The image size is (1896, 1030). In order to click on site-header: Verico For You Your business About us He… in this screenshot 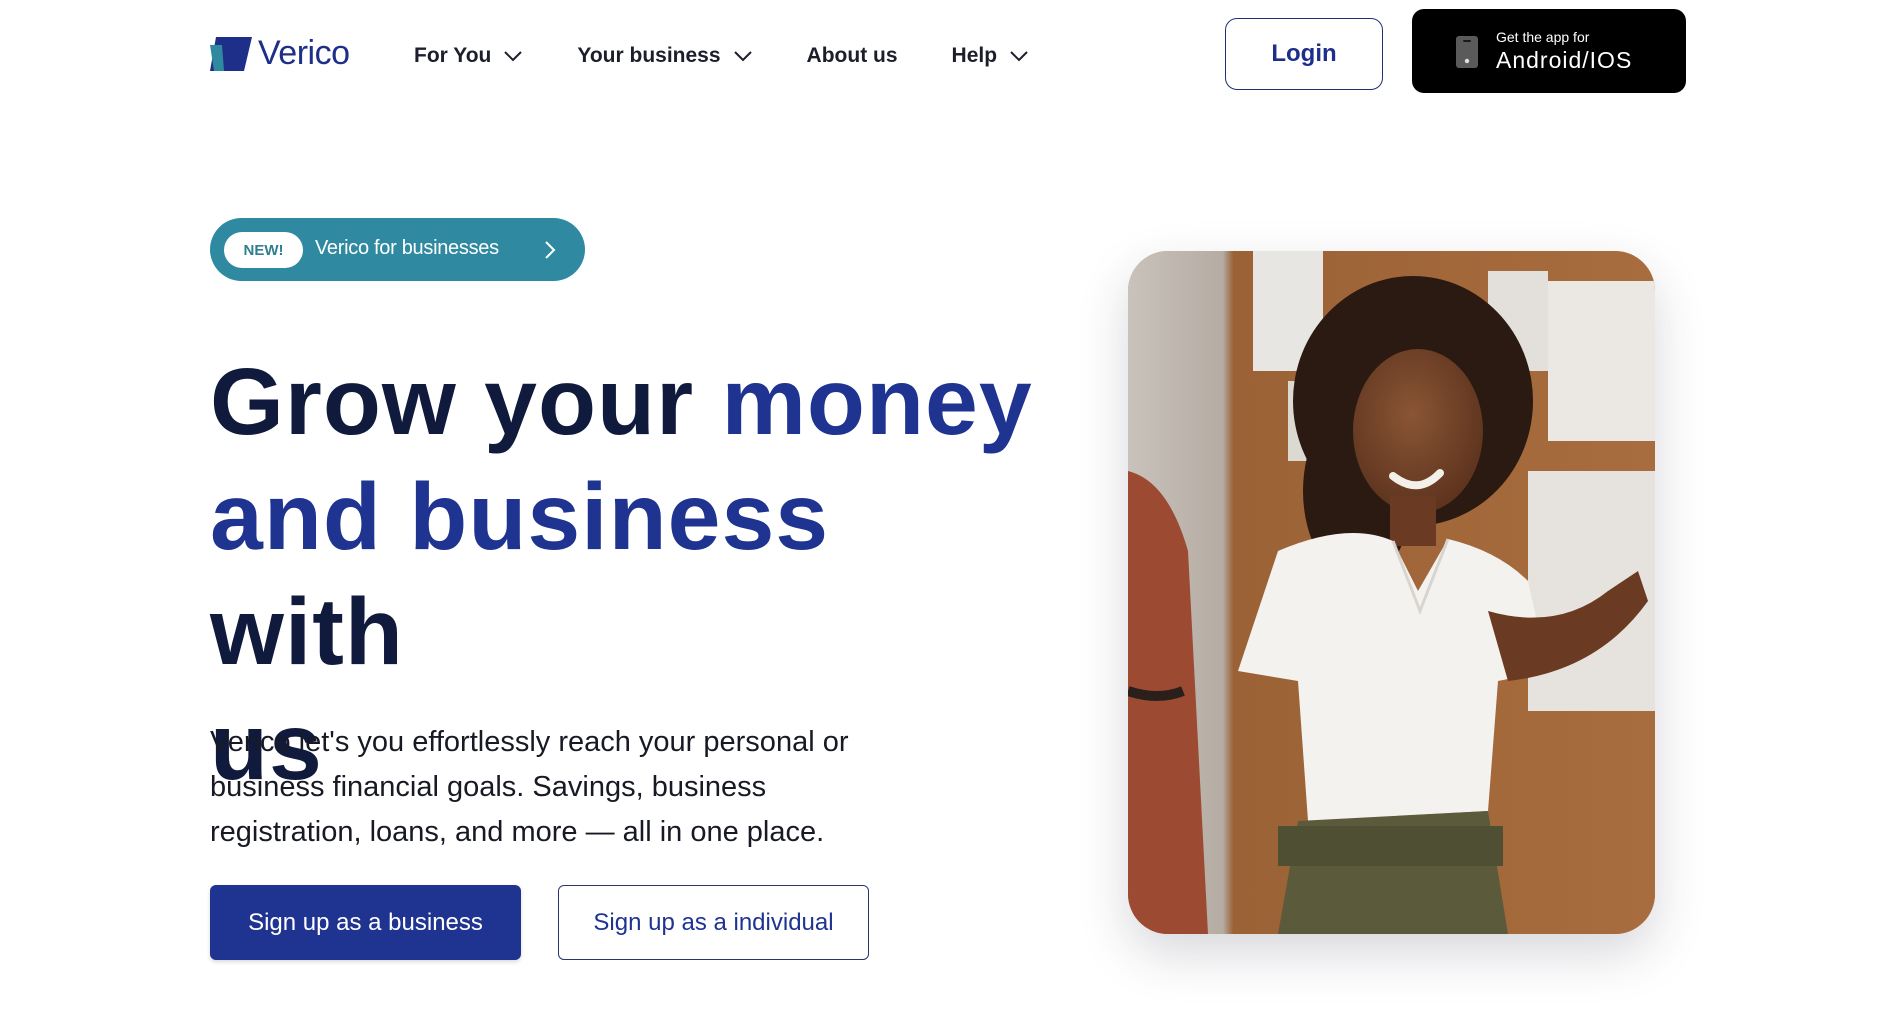, I will do `click(948, 55)`.